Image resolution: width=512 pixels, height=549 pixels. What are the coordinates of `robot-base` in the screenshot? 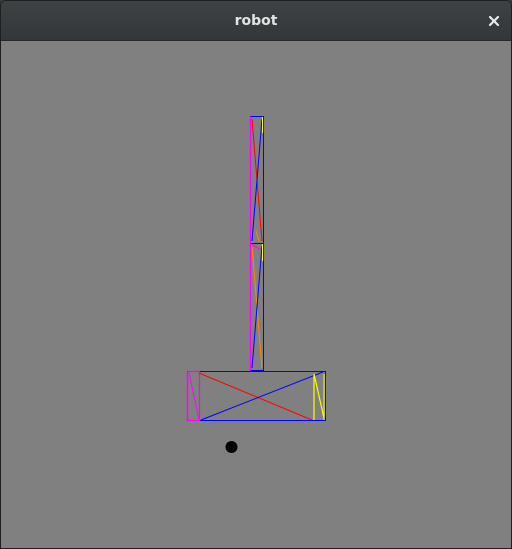 It's located at (256, 396).